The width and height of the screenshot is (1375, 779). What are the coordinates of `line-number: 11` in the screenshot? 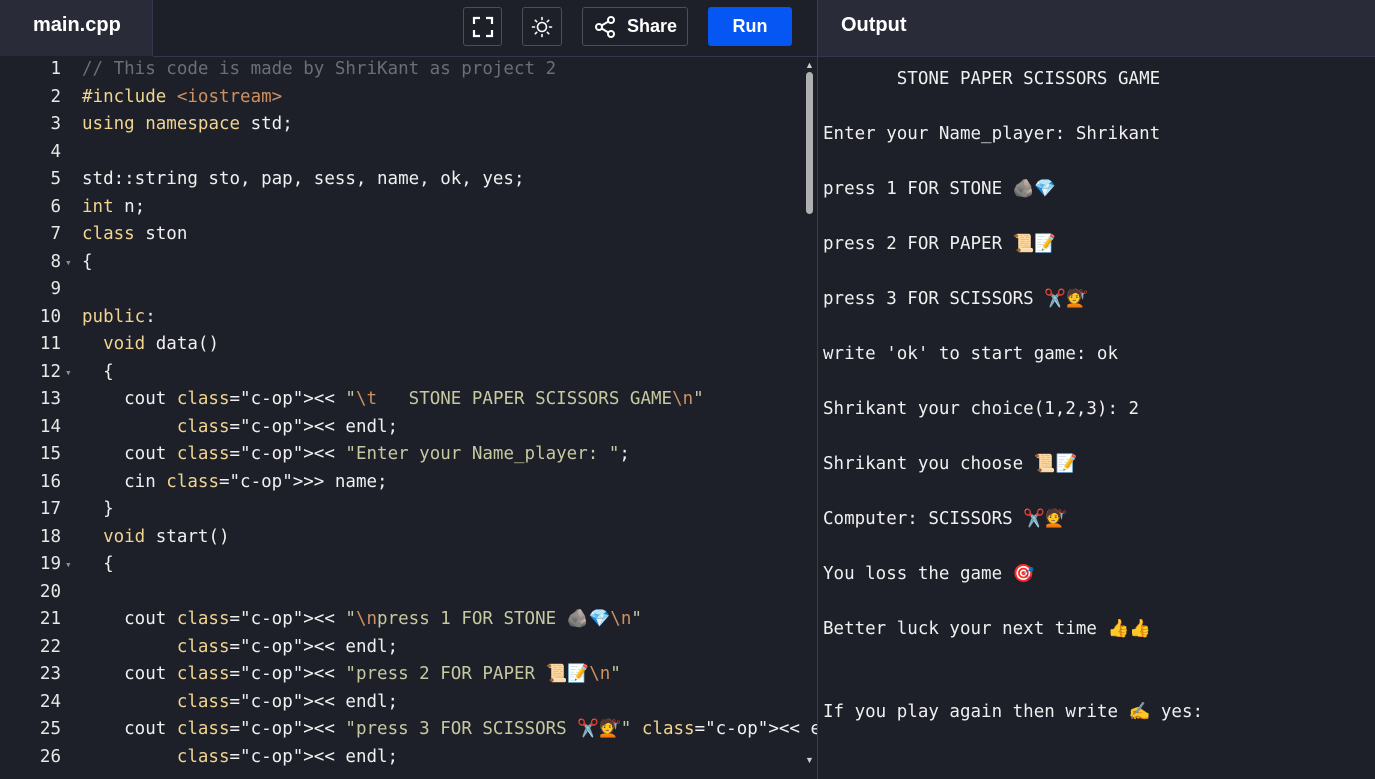 It's located at (50, 344).